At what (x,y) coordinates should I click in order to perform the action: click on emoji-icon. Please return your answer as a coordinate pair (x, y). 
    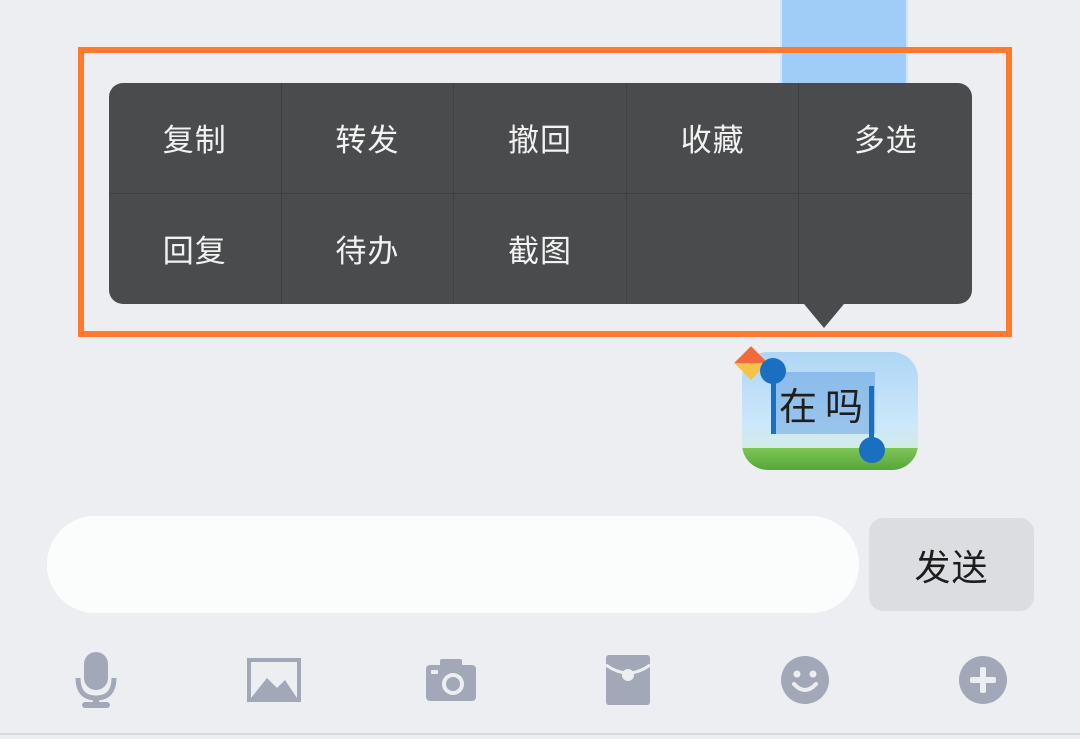
    Looking at the image, I should click on (805, 680).